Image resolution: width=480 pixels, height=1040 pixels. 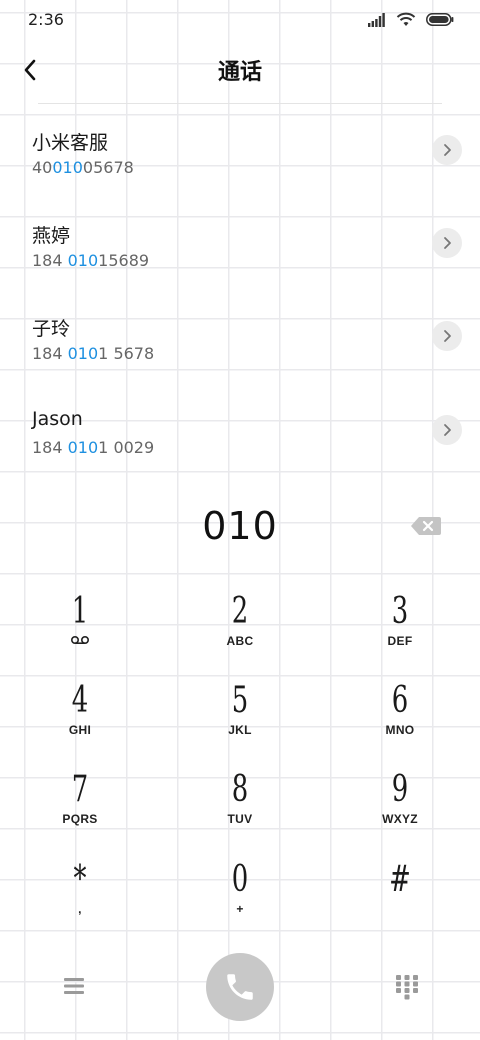 I want to click on battery-icon, so click(x=440, y=19).